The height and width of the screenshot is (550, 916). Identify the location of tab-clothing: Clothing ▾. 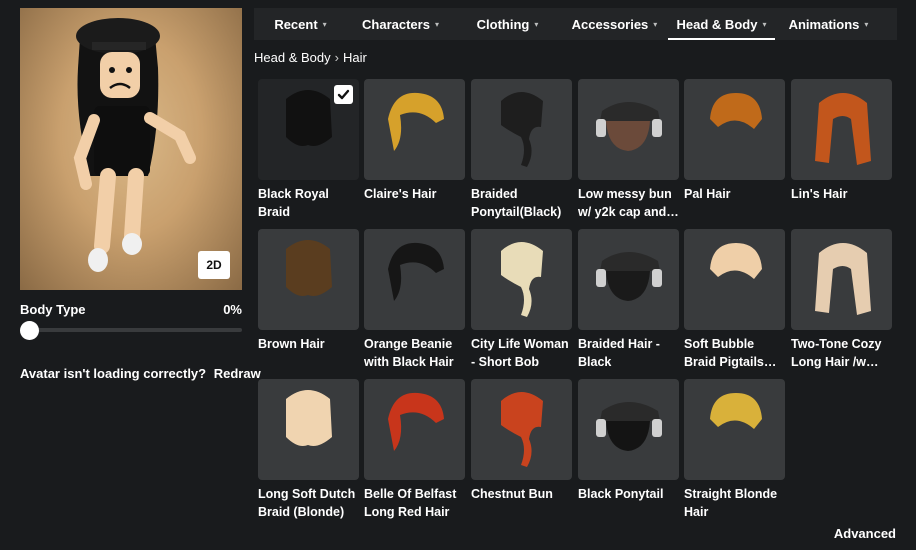
(507, 24).